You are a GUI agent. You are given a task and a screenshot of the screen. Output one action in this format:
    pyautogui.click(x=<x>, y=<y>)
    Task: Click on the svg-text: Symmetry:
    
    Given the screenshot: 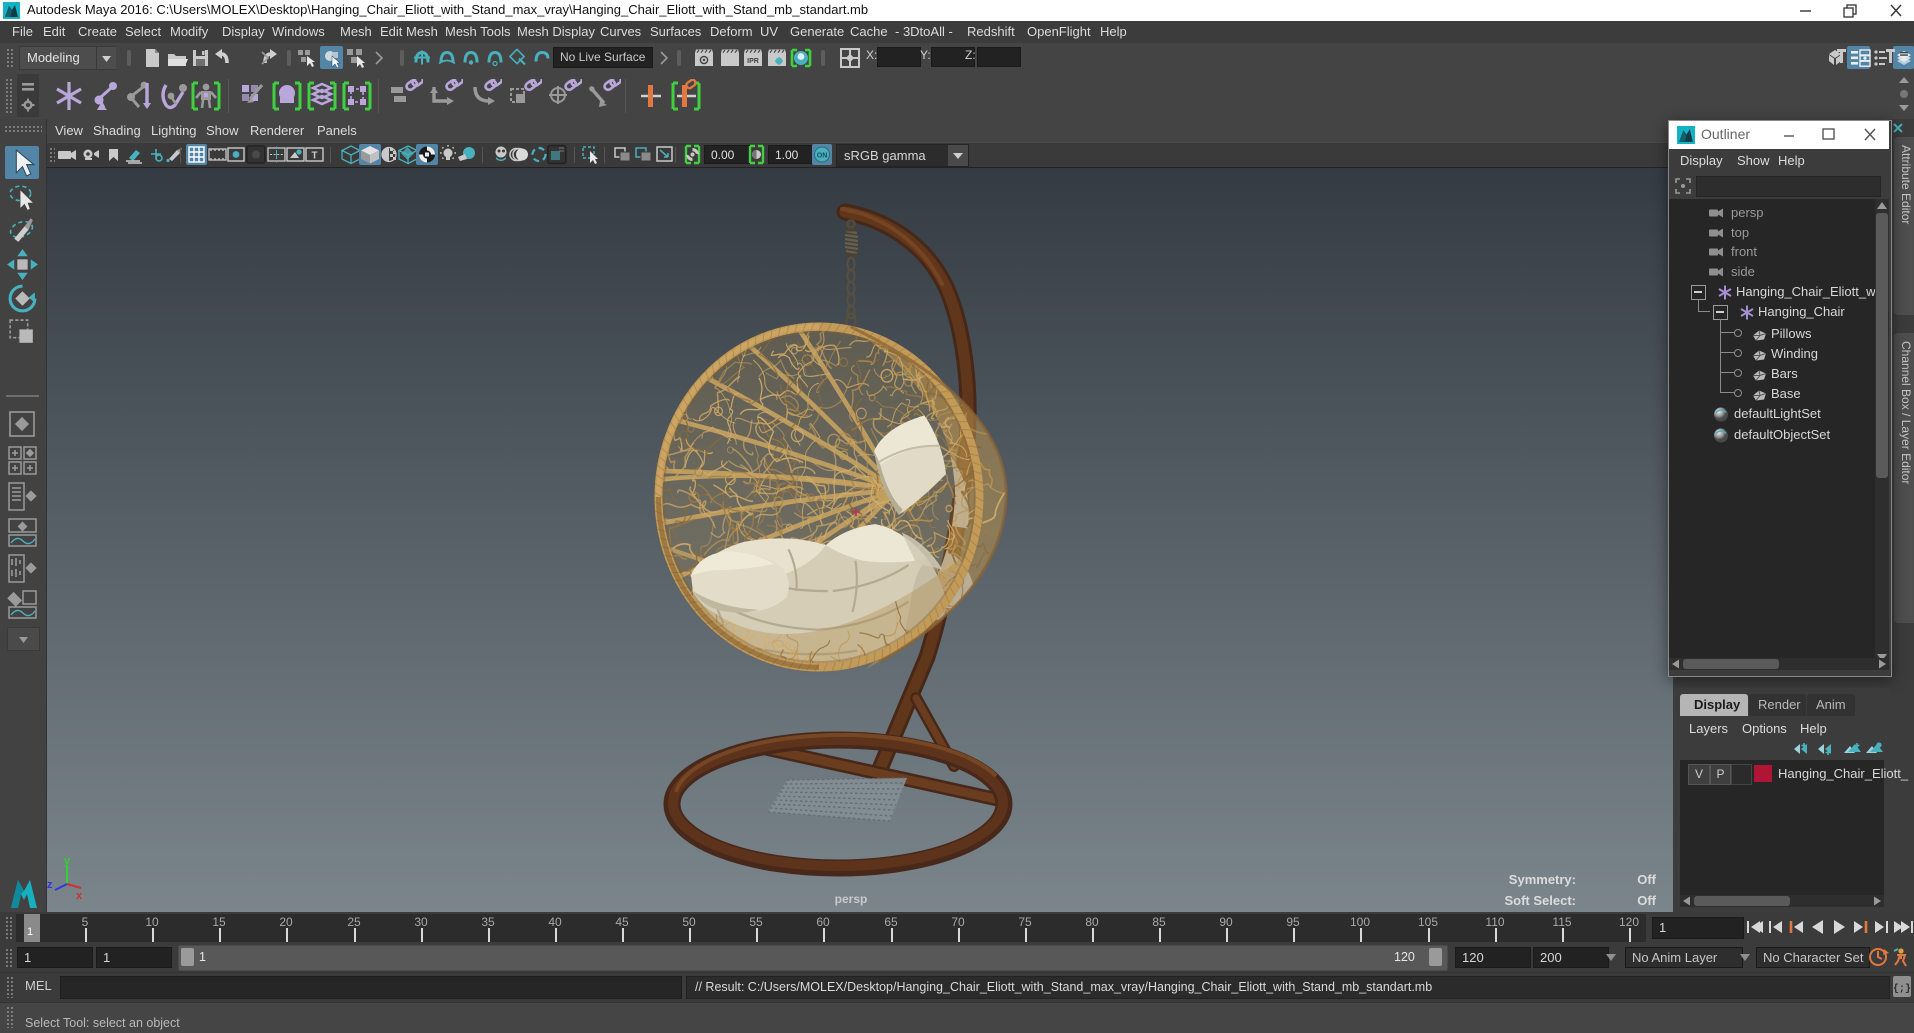 What is the action you would take?
    pyautogui.click(x=1542, y=879)
    